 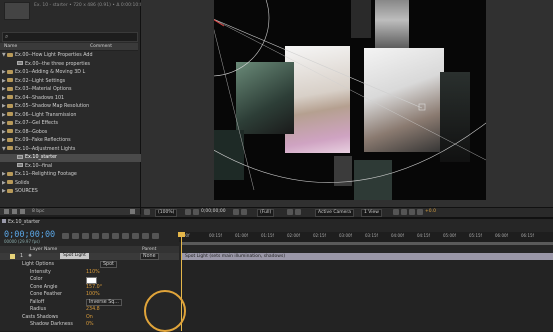 What do you see at coordinates (412, 212) in the screenshot?
I see `timeline-icon` at bounding box center [412, 212].